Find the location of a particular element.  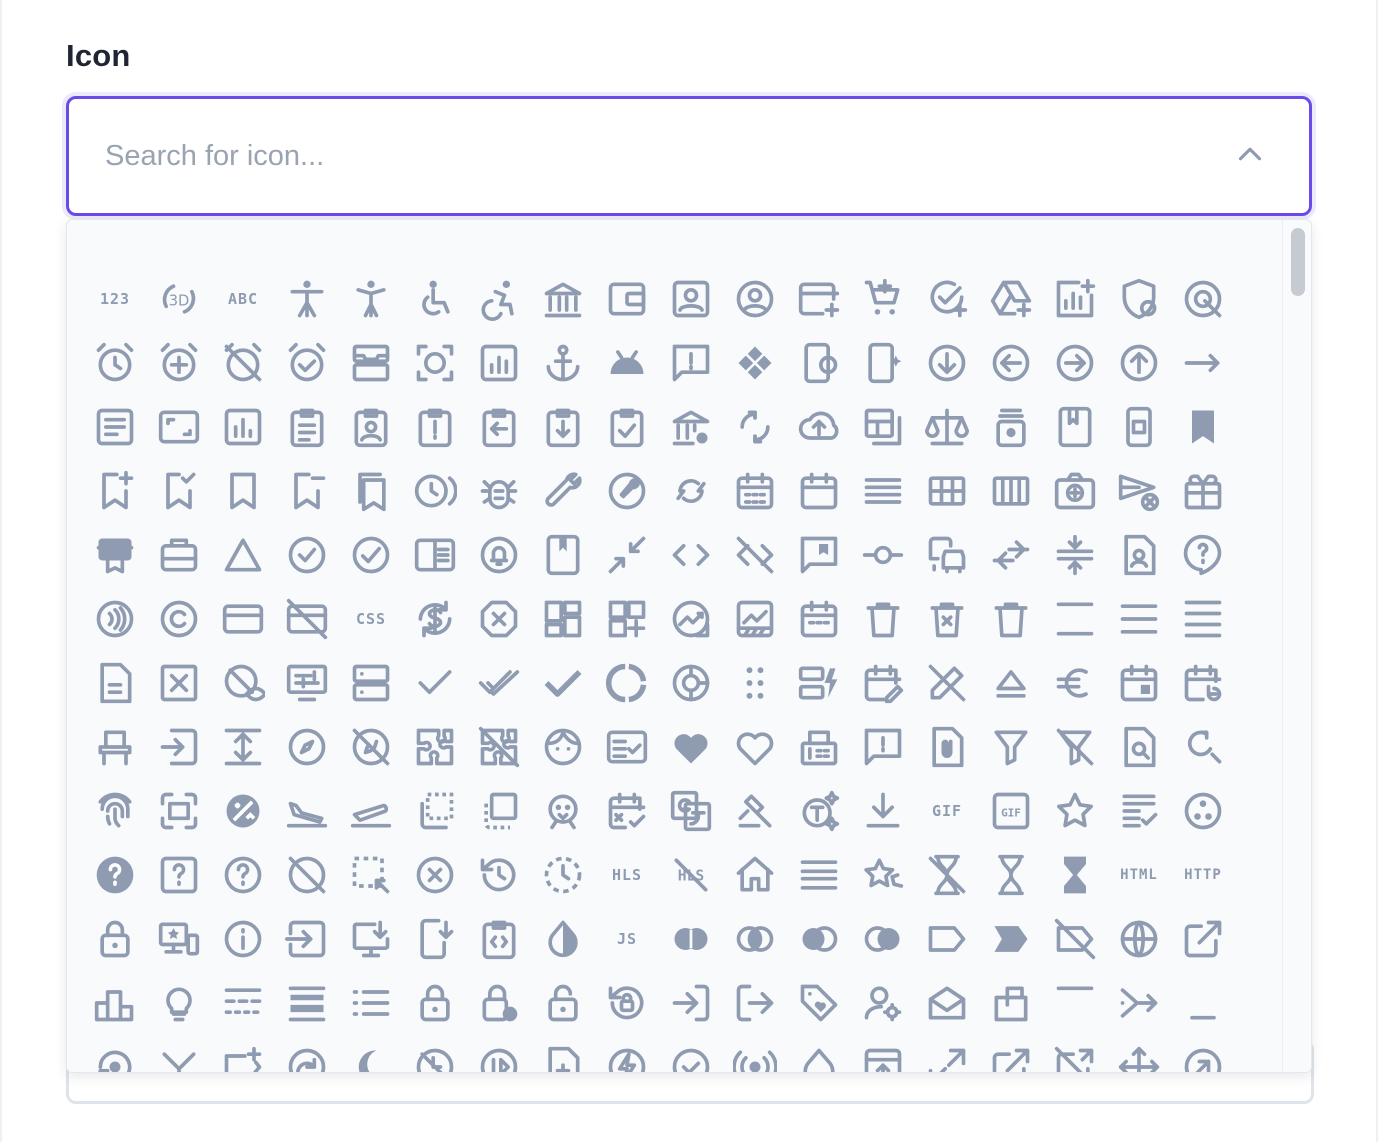

add-to-drive-icon is located at coordinates (1011, 299).